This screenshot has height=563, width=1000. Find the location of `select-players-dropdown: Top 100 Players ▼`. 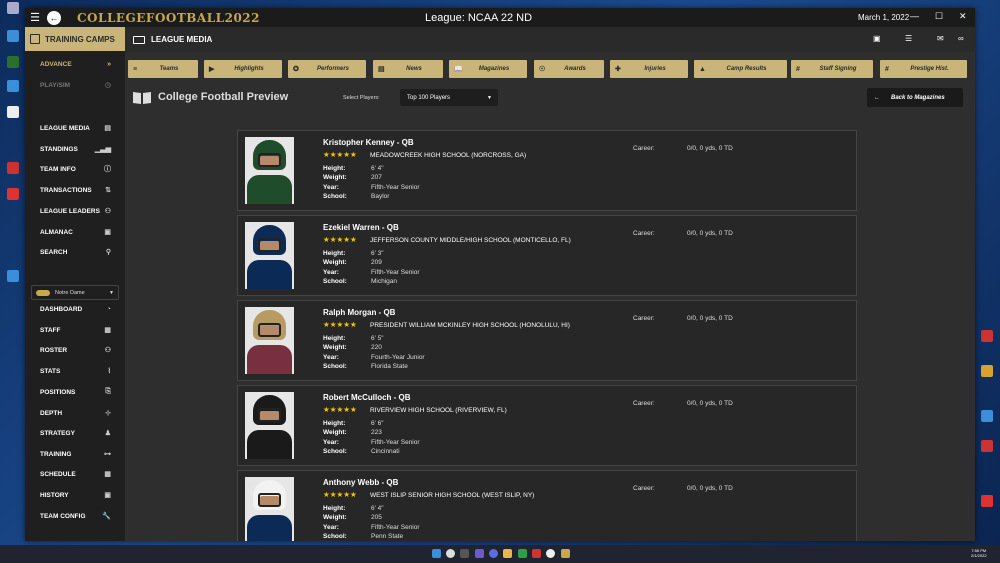

select-players-dropdown: Top 100 Players ▼ is located at coordinates (449, 97).